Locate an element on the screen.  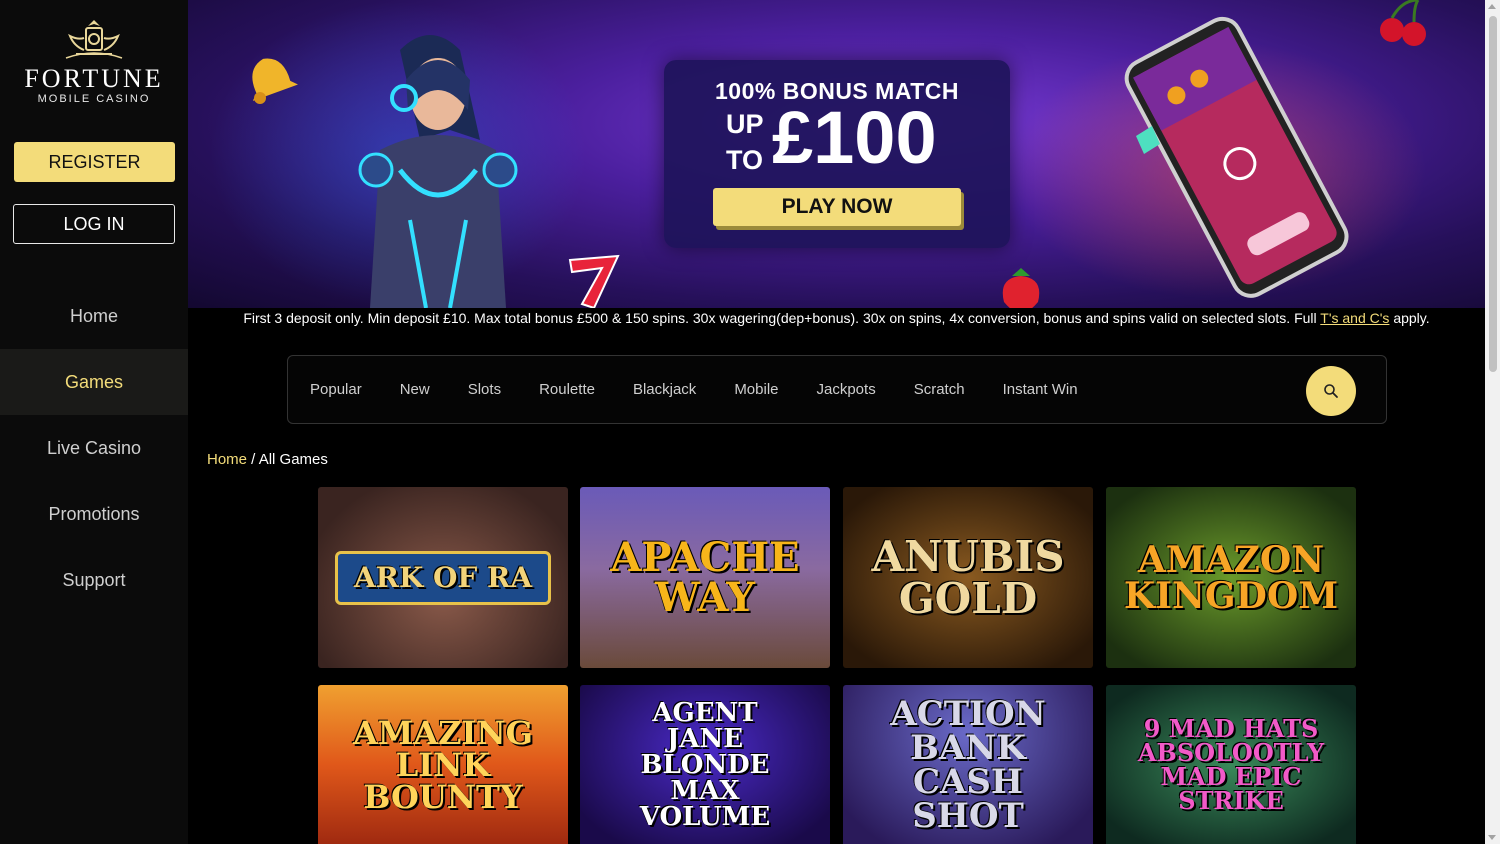
terms-suffix: apply. is located at coordinates (1409, 318).